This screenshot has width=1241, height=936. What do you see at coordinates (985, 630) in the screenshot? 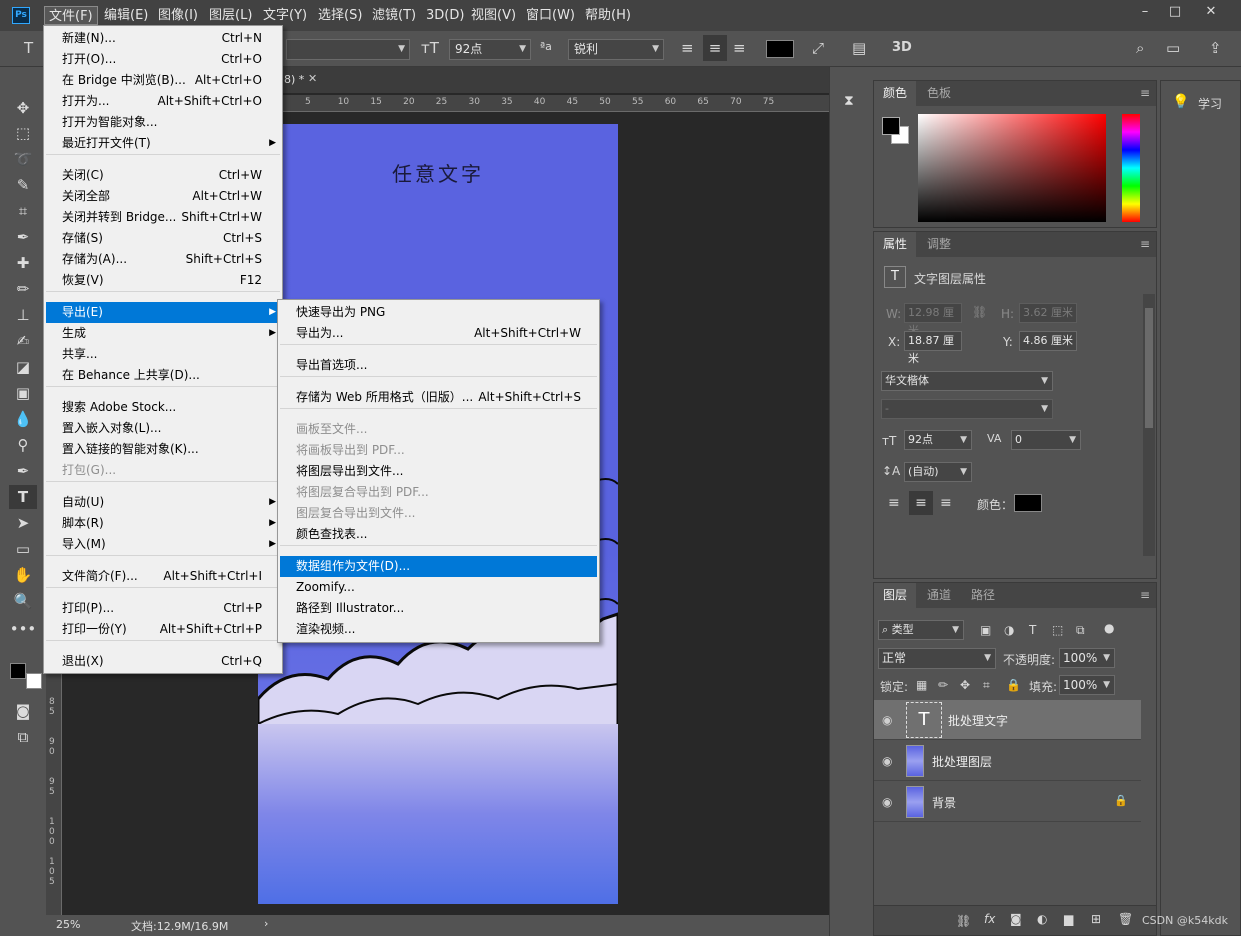
I see `filter-pixel-icon: ▣` at bounding box center [985, 630].